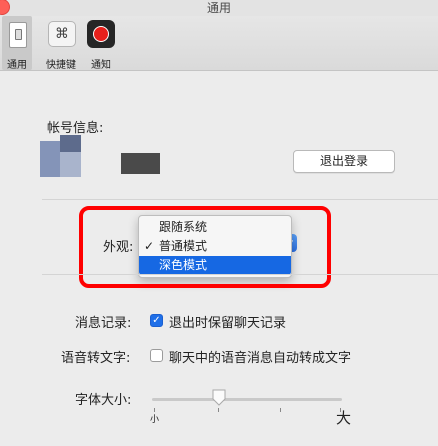  Describe the element at coordinates (344, 418) in the screenshot. I see `font-size-max-label: 大` at that location.